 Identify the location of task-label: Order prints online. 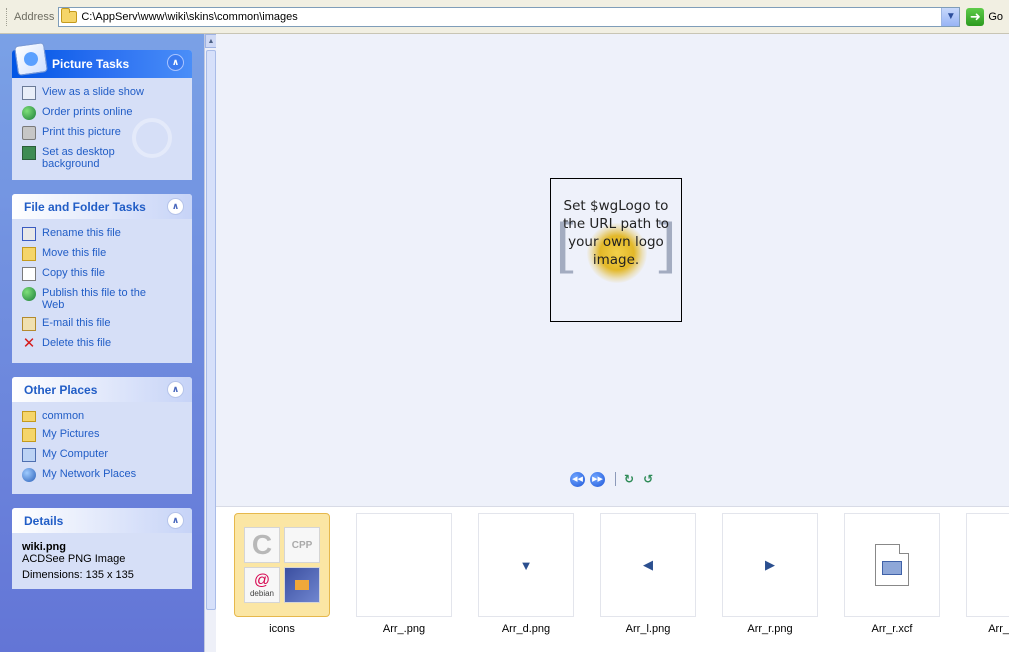
(87, 112).